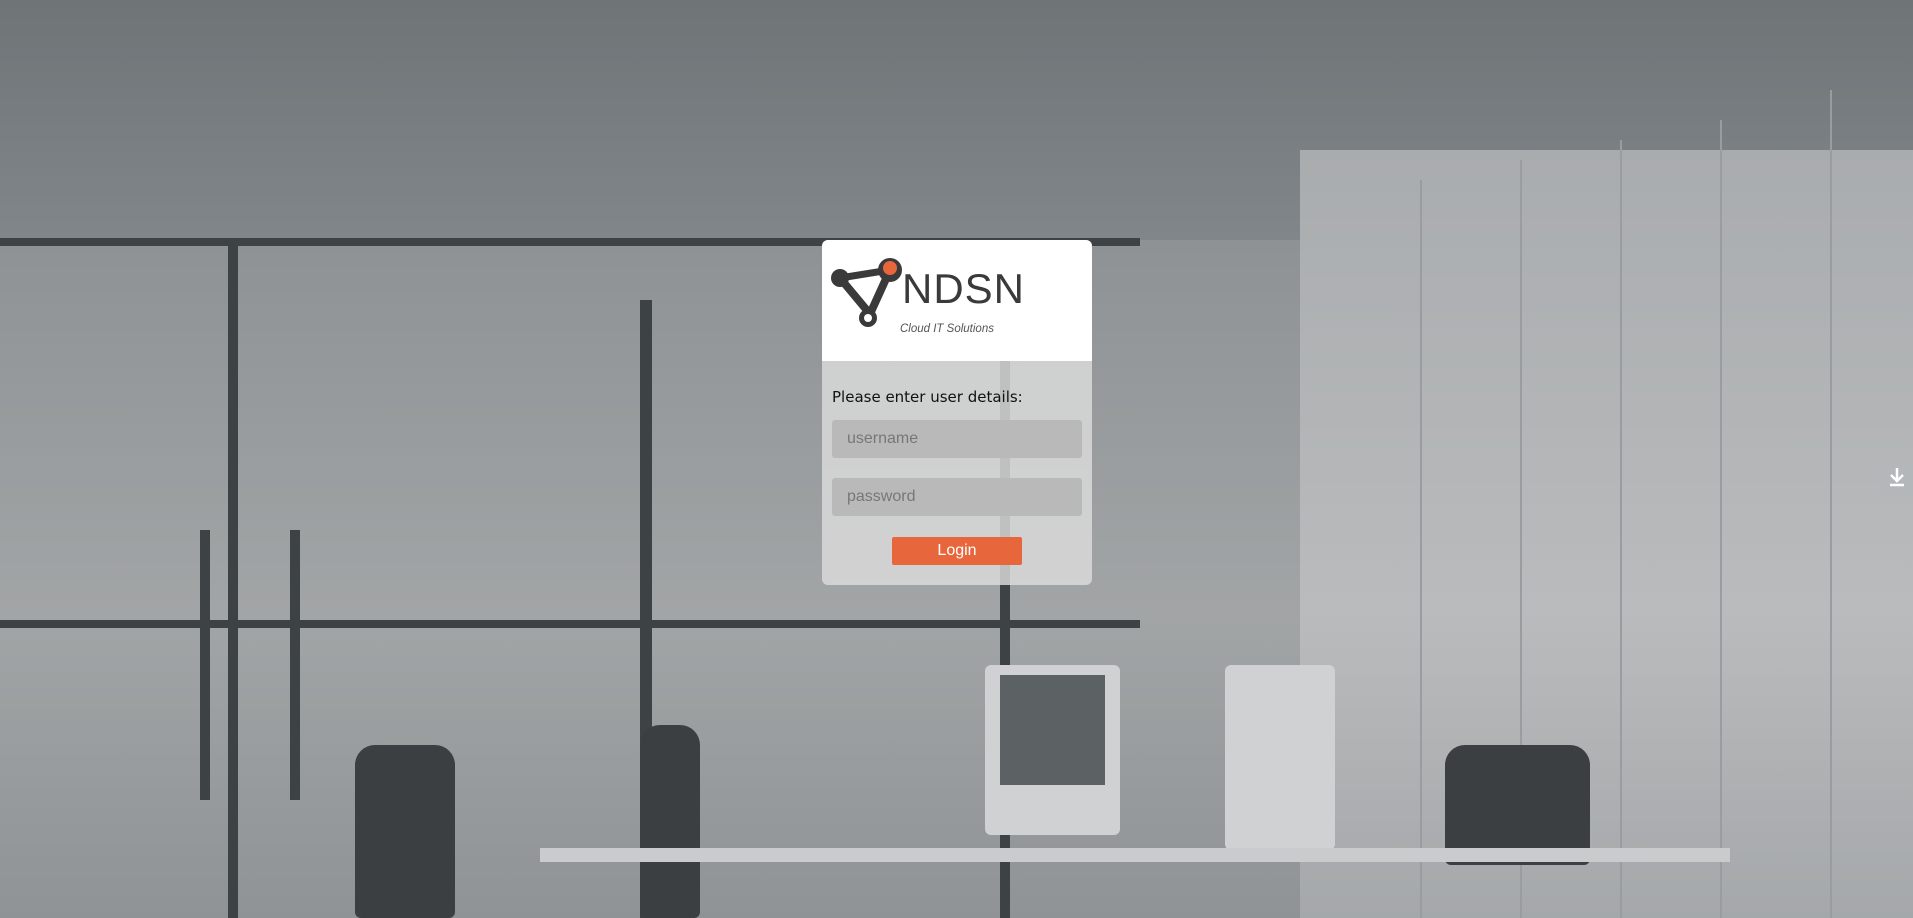 This screenshot has width=1913, height=918. What do you see at coordinates (957, 439) in the screenshot?
I see `username-field` at bounding box center [957, 439].